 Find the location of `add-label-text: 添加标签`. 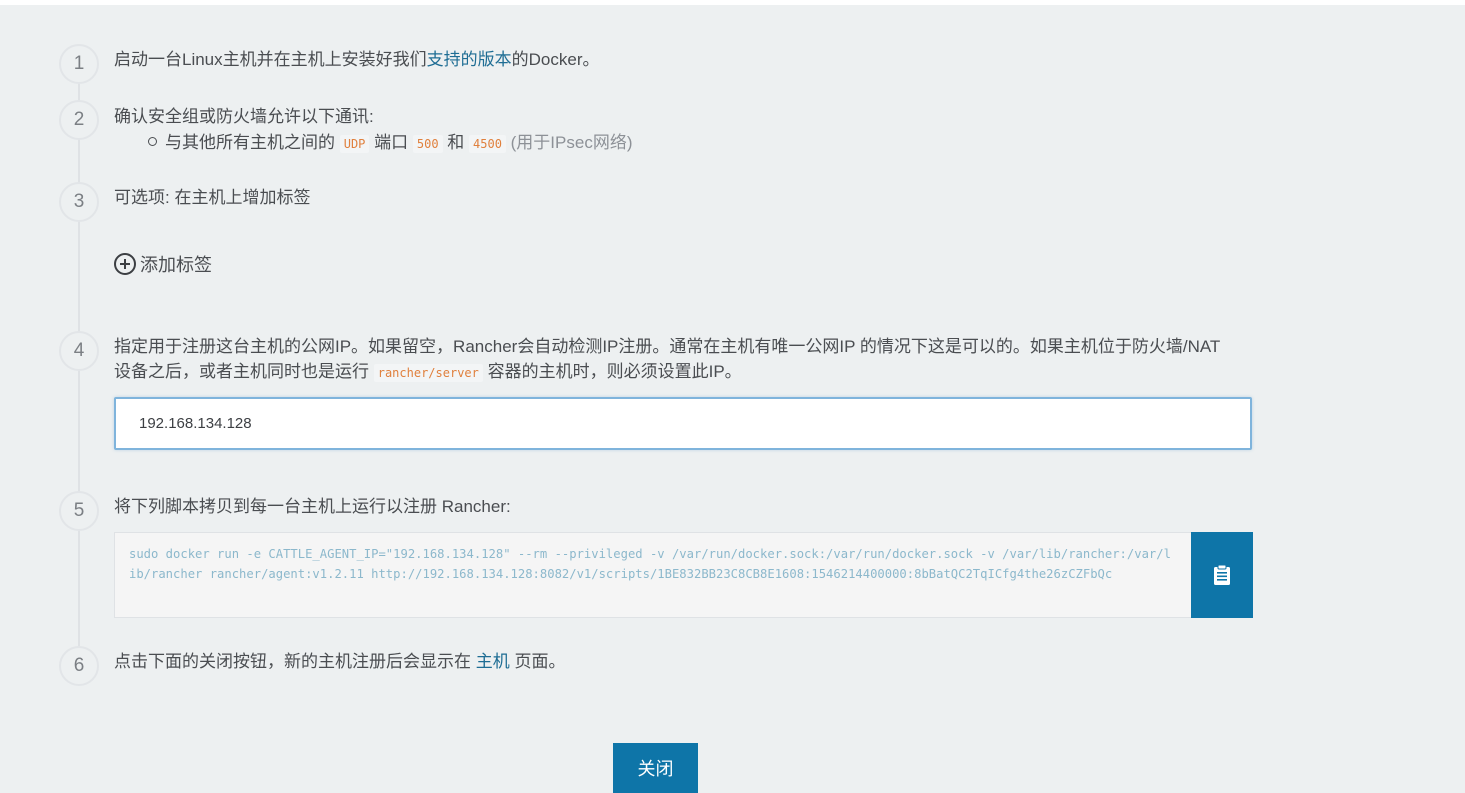

add-label-text: 添加标签 is located at coordinates (176, 265).